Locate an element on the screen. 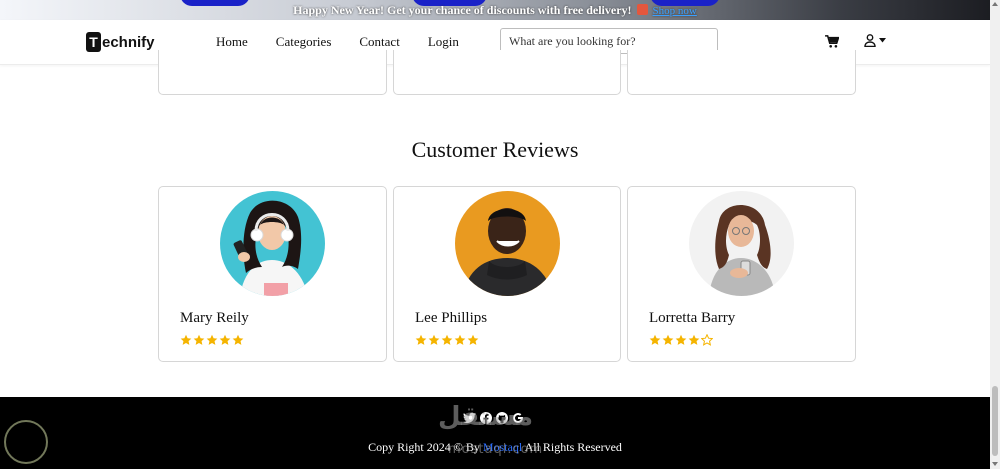 Image resolution: width=1000 pixels, height=469 pixels. scrollbar is located at coordinates (995, 234).